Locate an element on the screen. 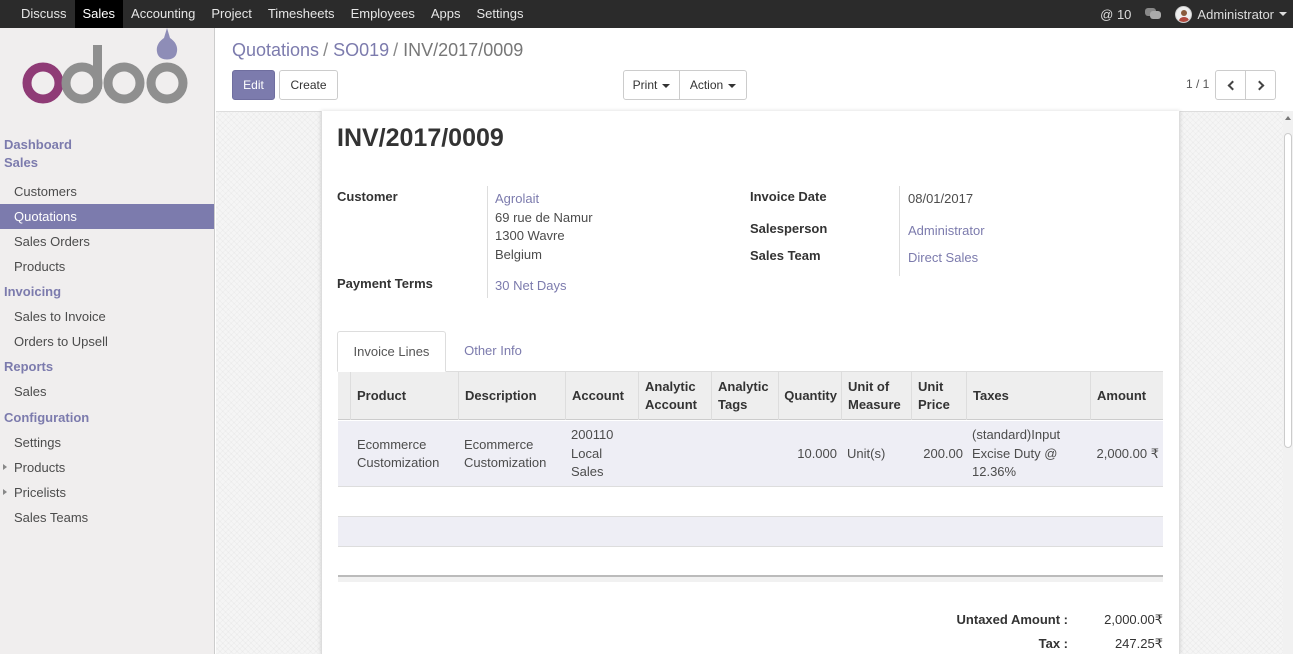 Image resolution: width=1293 pixels, height=654 pixels. pager-value: 1 / 1 is located at coordinates (1198, 84).